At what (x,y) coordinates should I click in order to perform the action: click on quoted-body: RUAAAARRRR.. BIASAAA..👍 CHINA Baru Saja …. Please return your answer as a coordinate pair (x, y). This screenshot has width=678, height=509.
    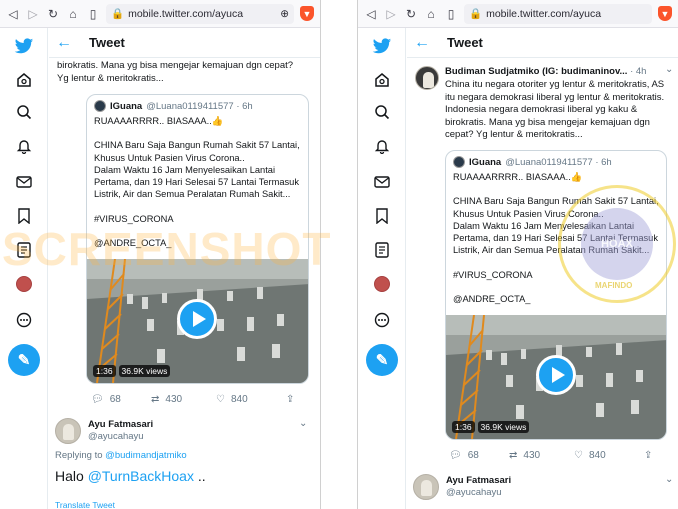
    Looking at the image, I should click on (556, 236).